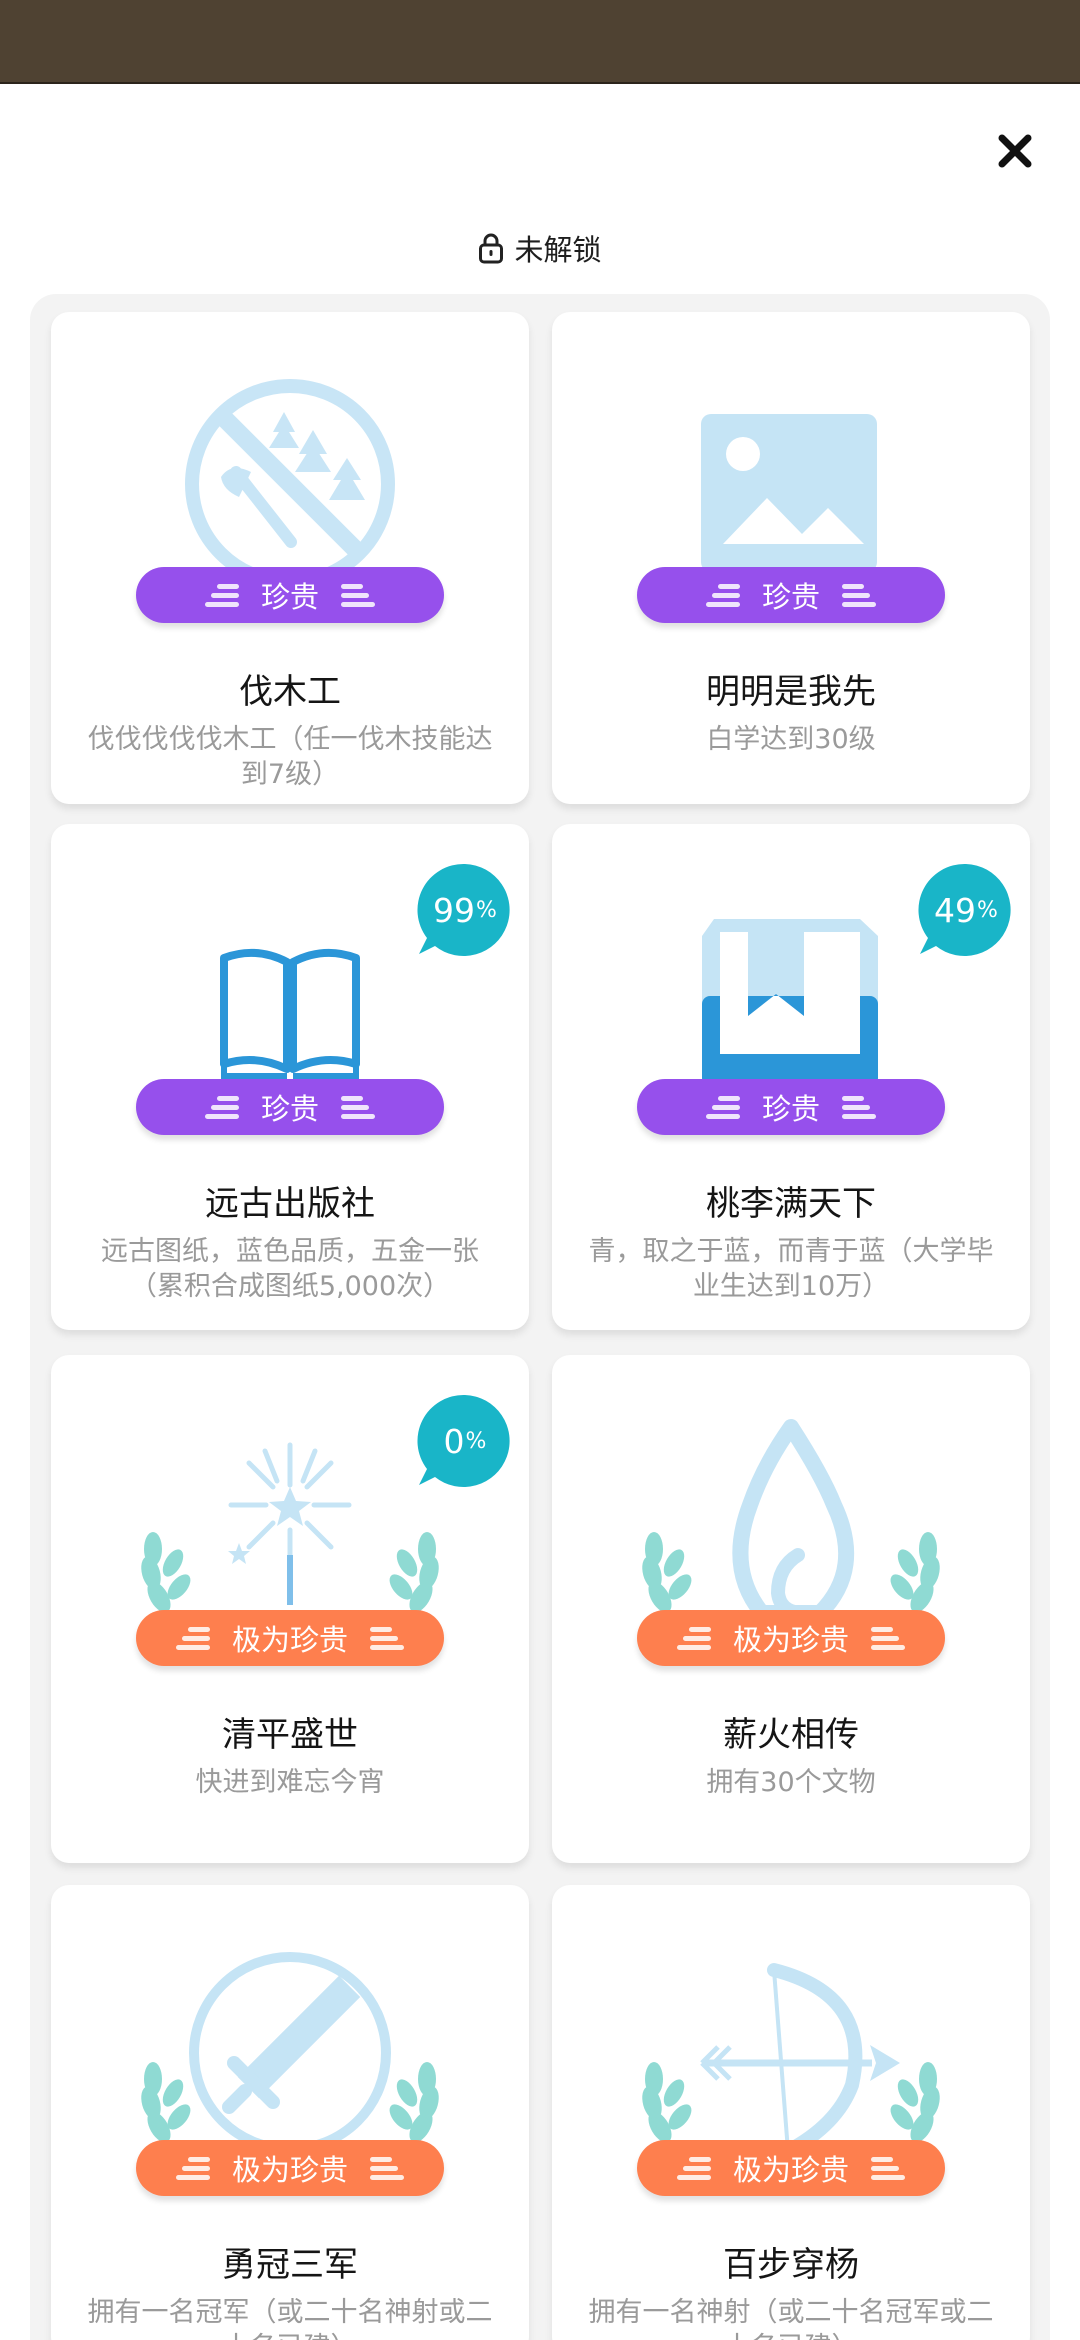  What do you see at coordinates (791, 2112) in the screenshot?
I see `achievement-card: 极为珍贵 百步穿杨 拥有一名神射（或二十名冠军或二十名已建）` at bounding box center [791, 2112].